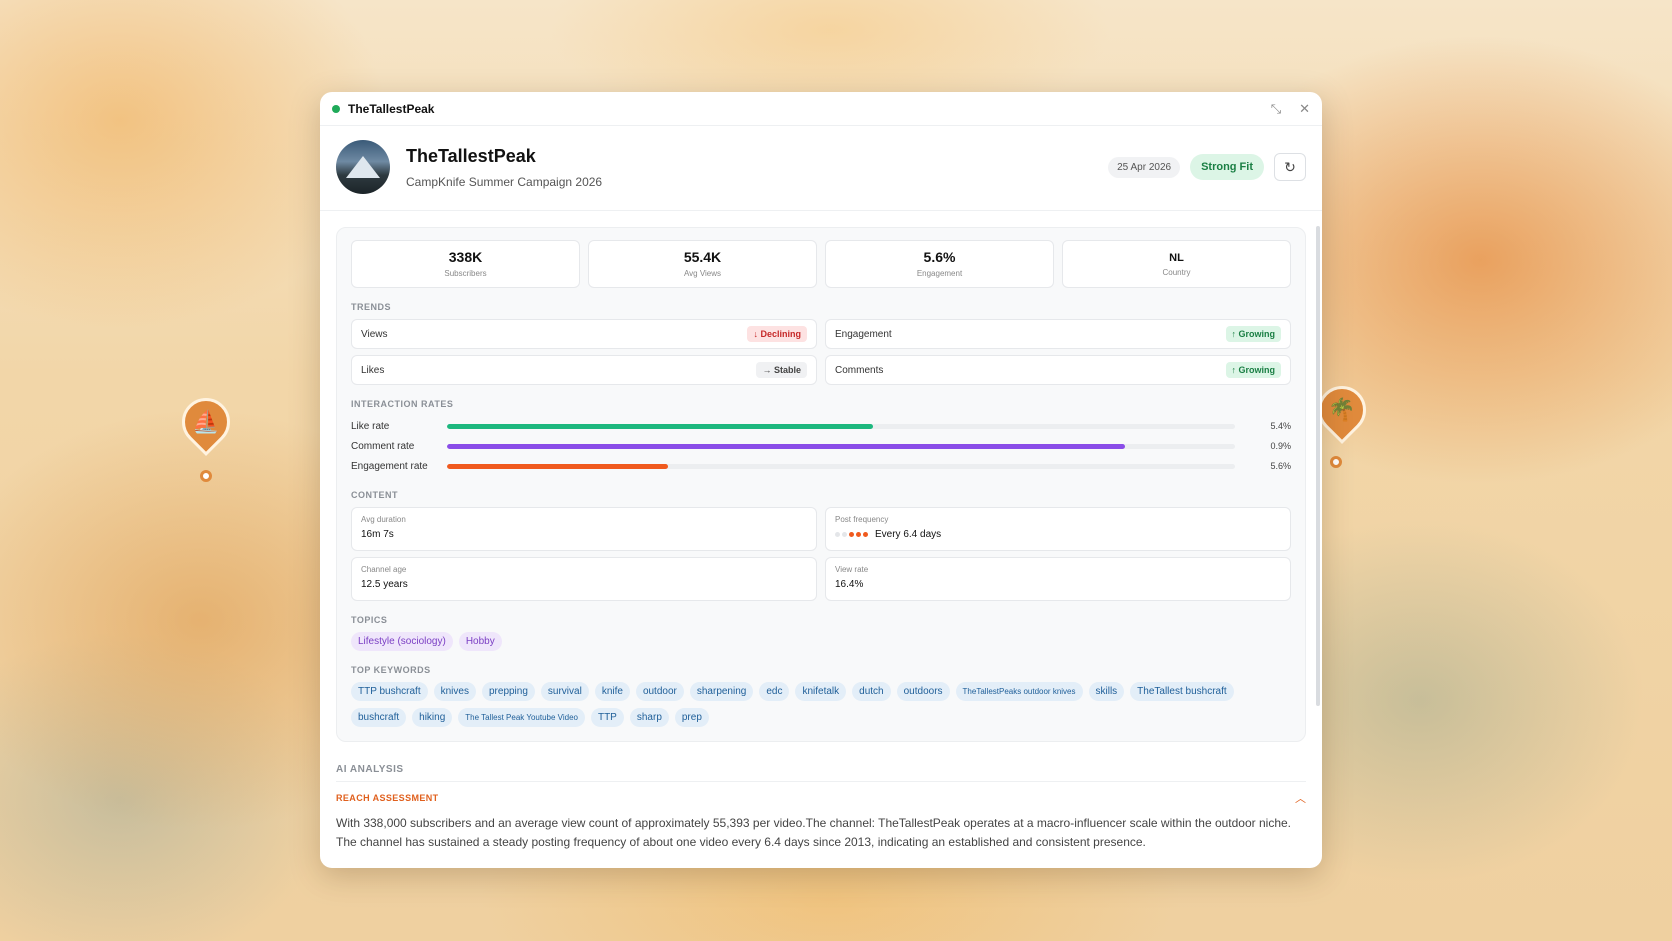  Describe the element at coordinates (607, 717) in the screenshot. I see `keyword-chip: TTP` at that location.